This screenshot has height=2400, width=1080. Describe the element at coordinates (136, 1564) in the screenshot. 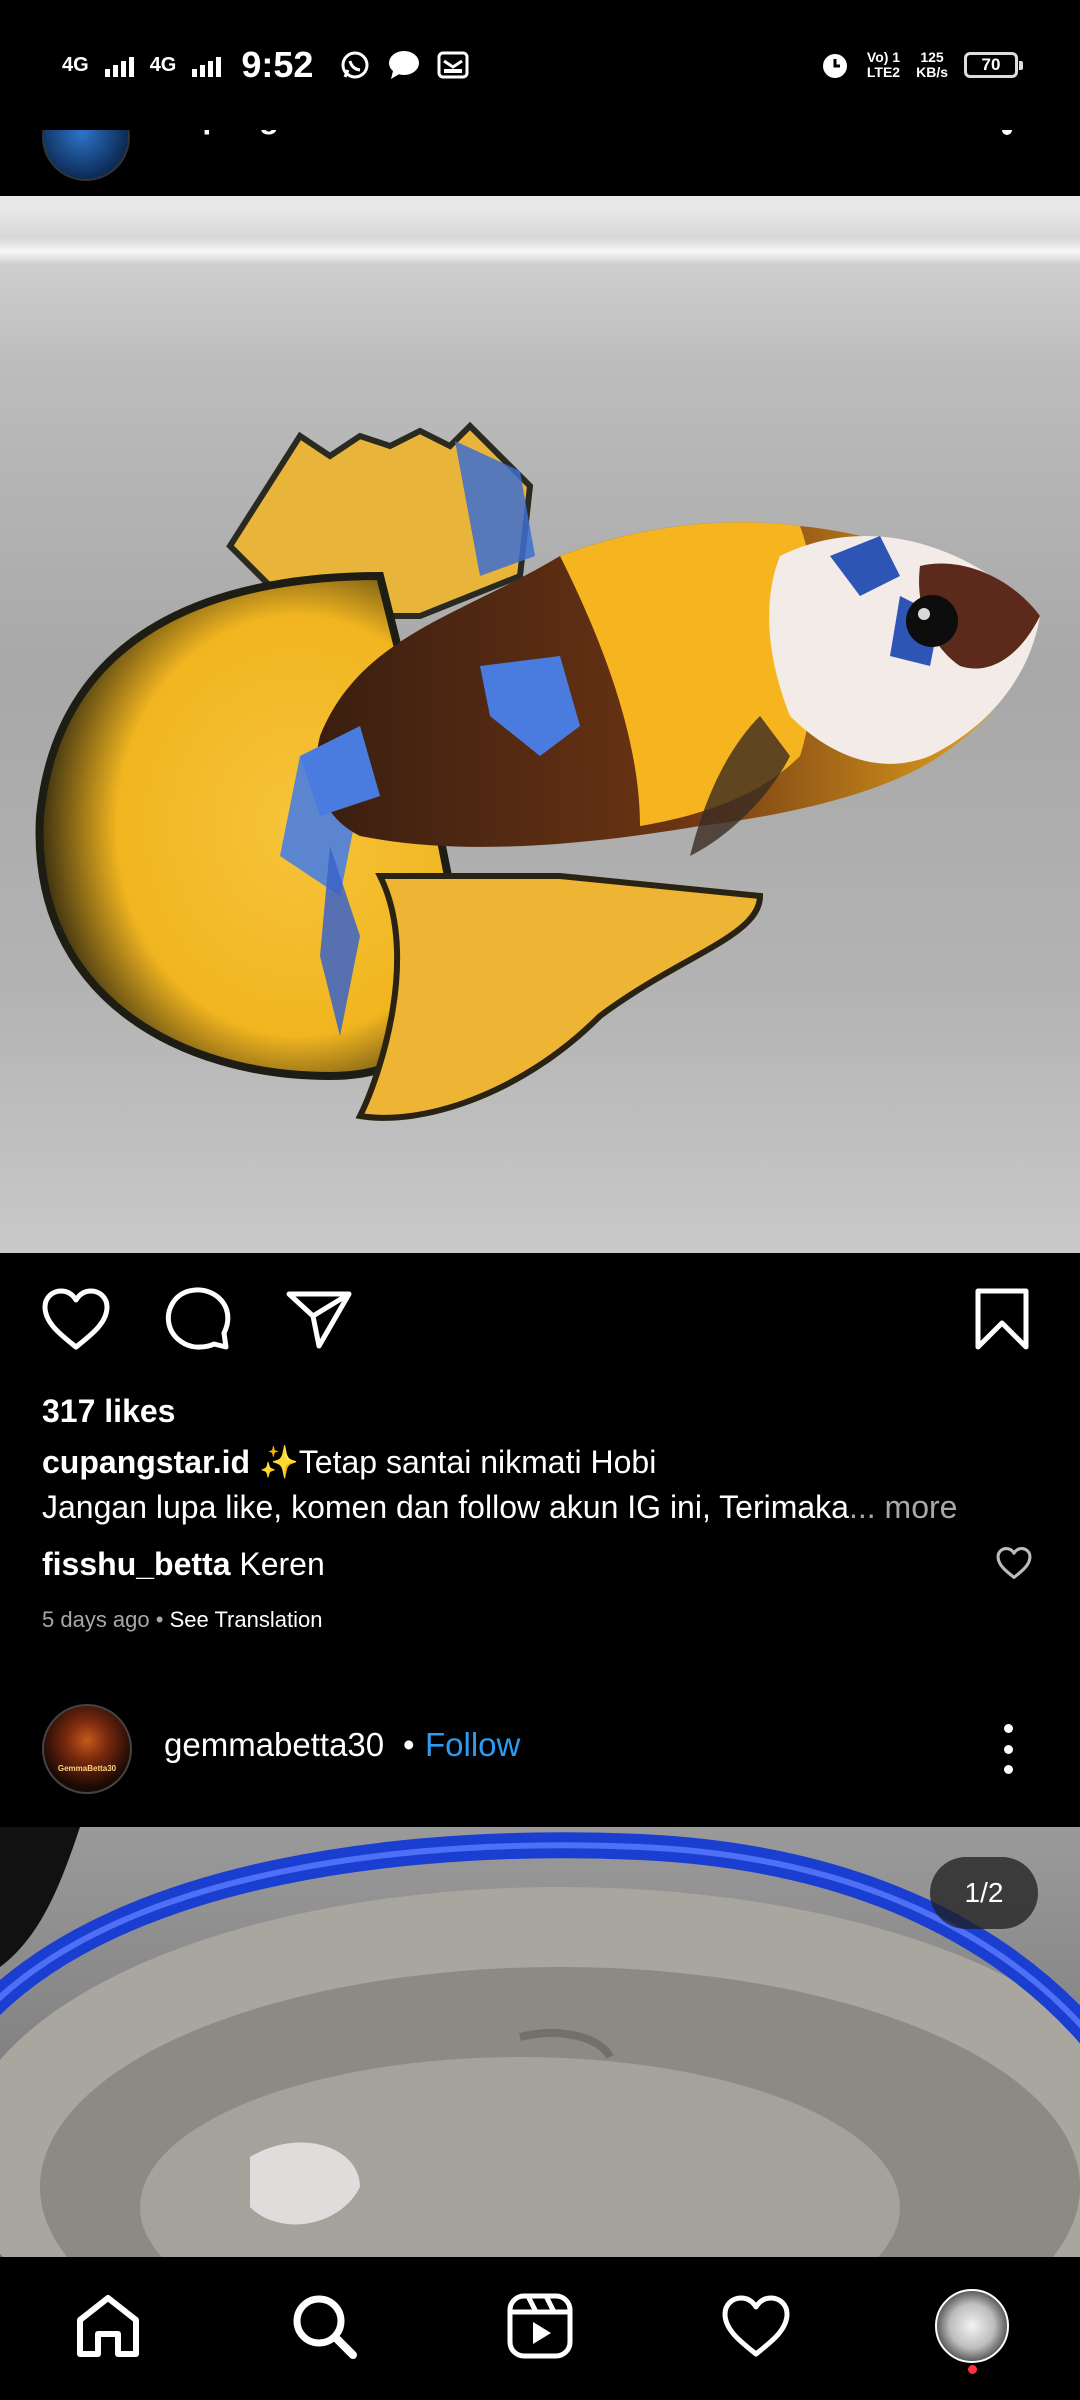

I see `comment-username: fisshu_betta` at that location.